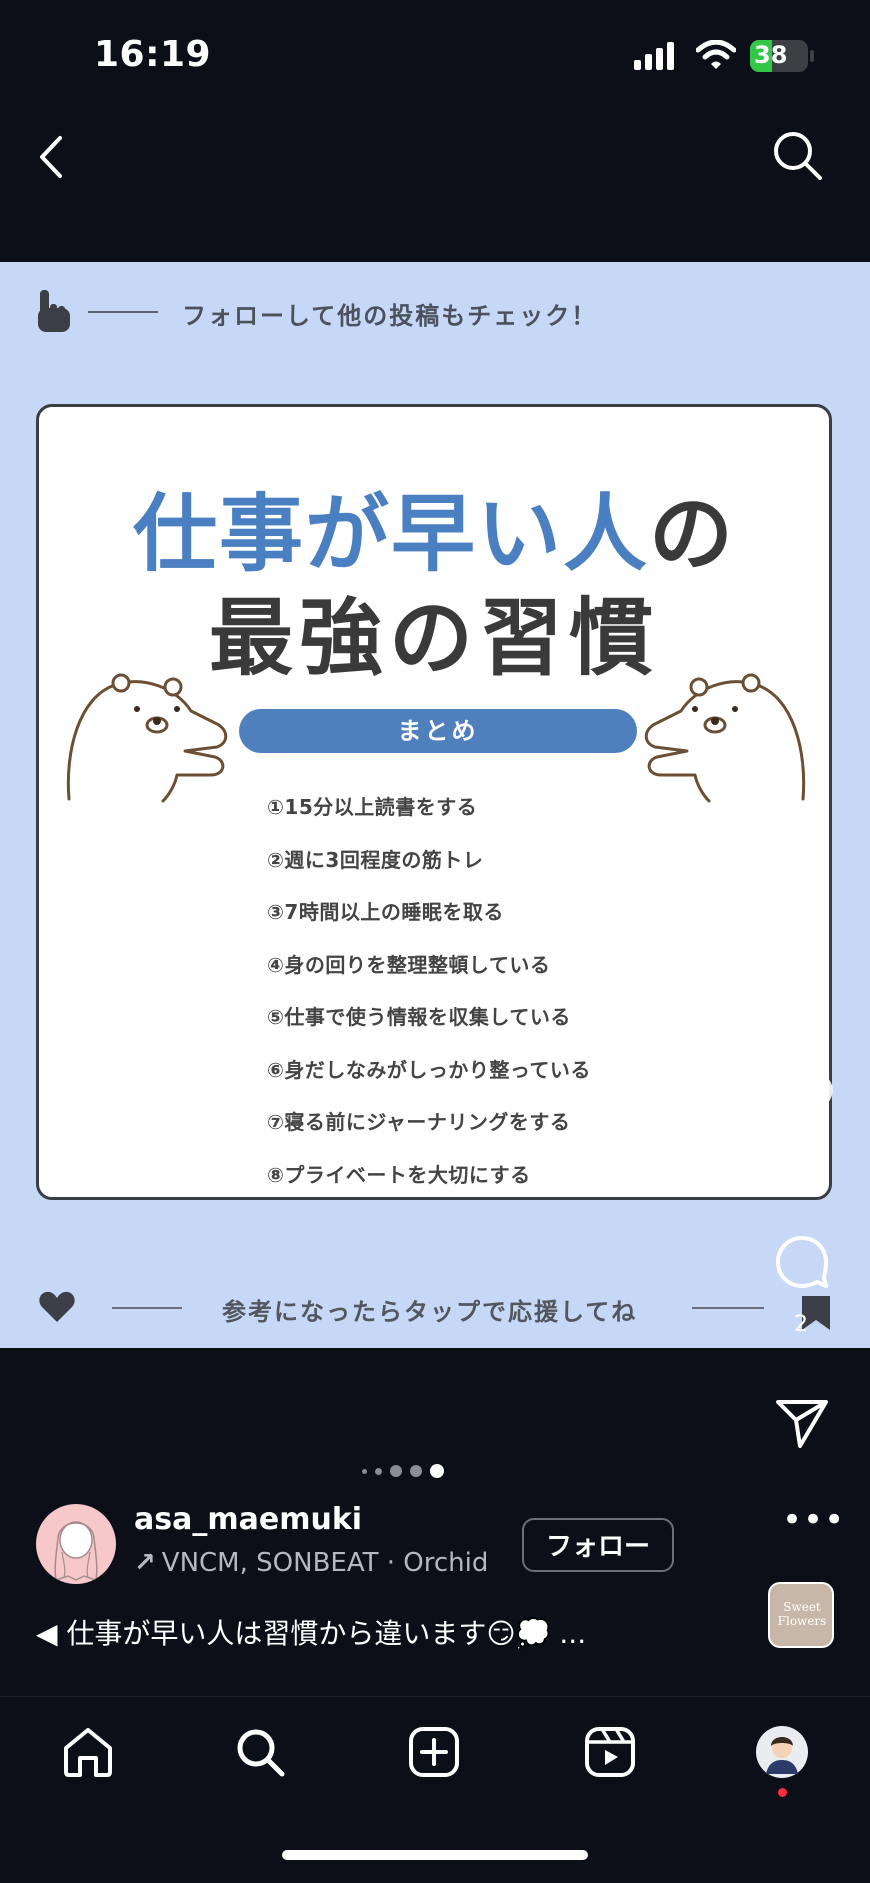 This screenshot has width=870, height=1883. Describe the element at coordinates (716, 54) in the screenshot. I see `wifi-icon` at that location.